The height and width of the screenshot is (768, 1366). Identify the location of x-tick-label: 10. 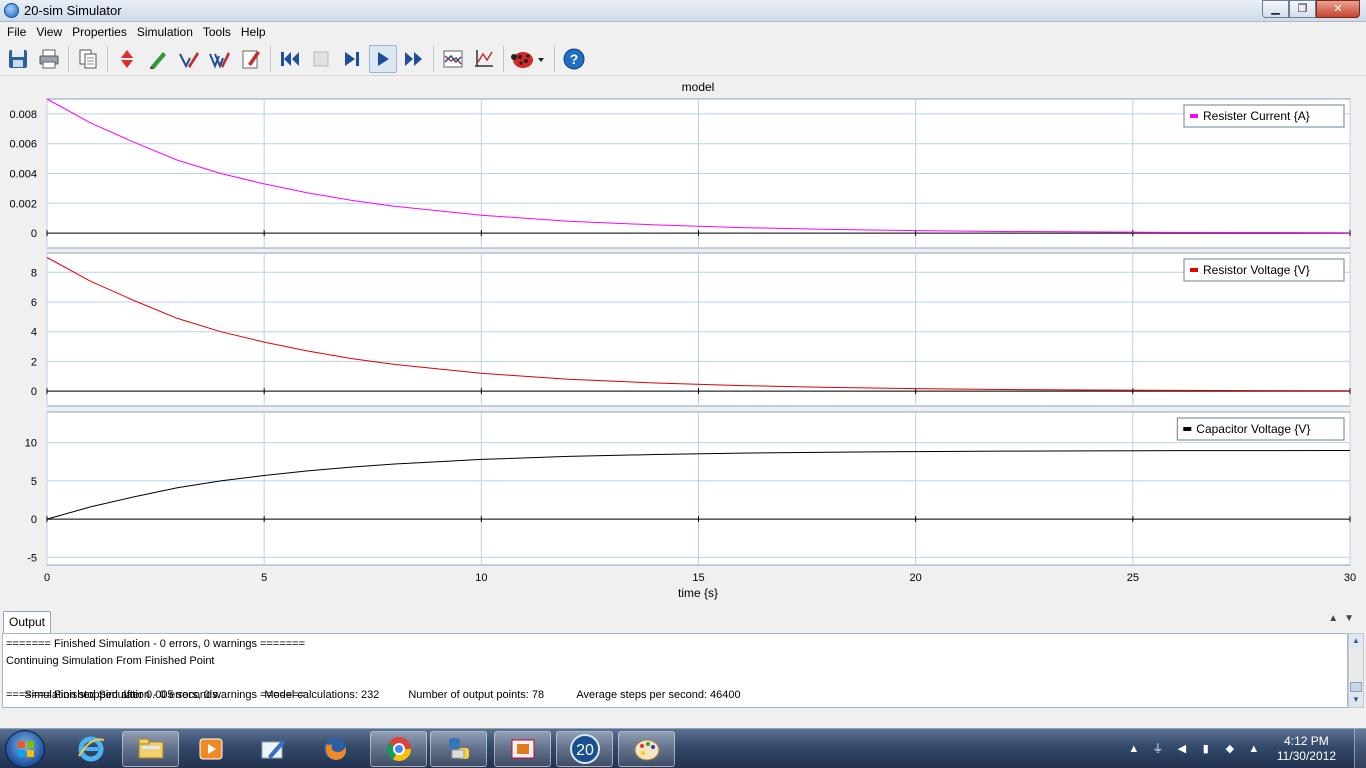
(481, 578).